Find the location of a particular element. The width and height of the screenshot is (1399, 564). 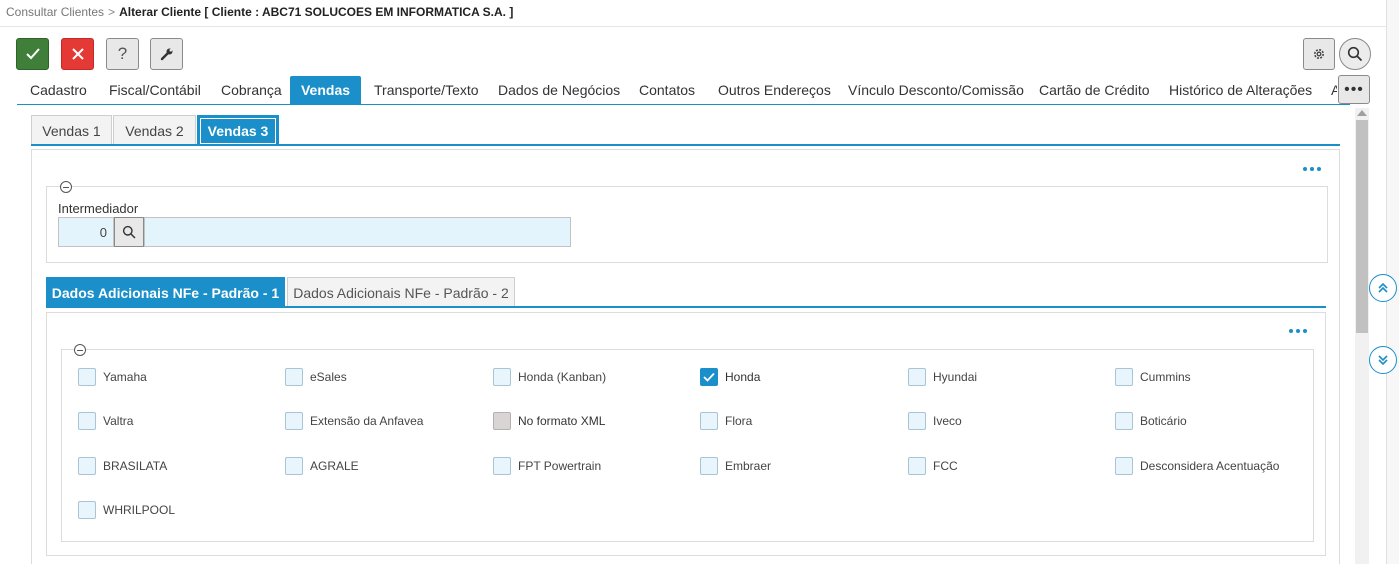

checkbox-desconsidera-acentuacao: Desconsidera Acentuação is located at coordinates (1197, 466).